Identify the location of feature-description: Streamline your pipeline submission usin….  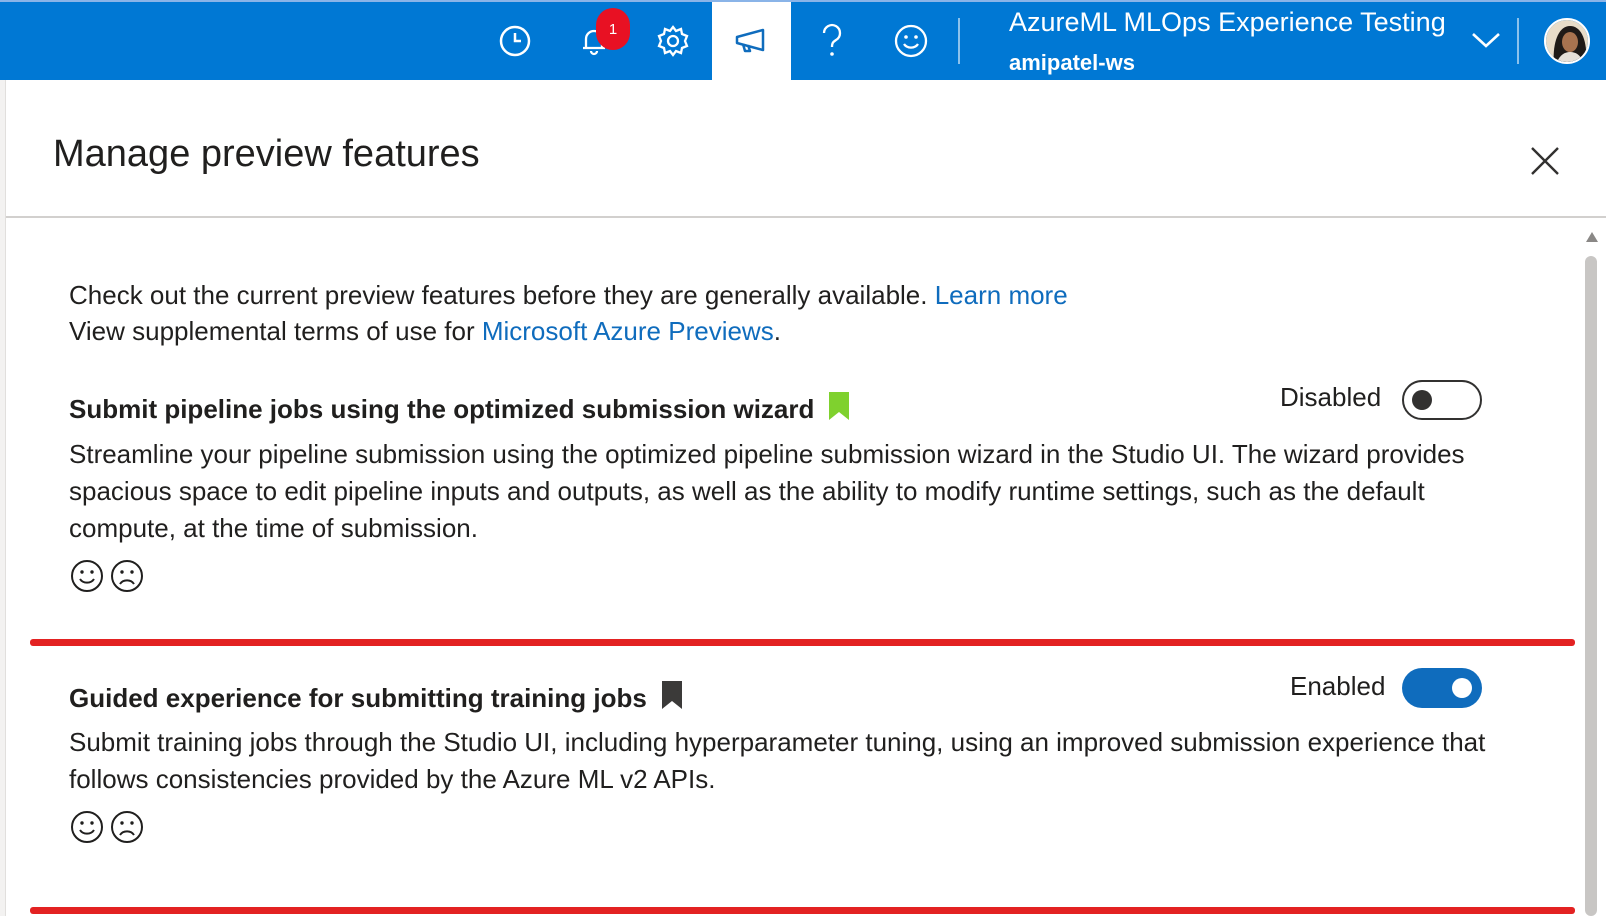
(767, 491).